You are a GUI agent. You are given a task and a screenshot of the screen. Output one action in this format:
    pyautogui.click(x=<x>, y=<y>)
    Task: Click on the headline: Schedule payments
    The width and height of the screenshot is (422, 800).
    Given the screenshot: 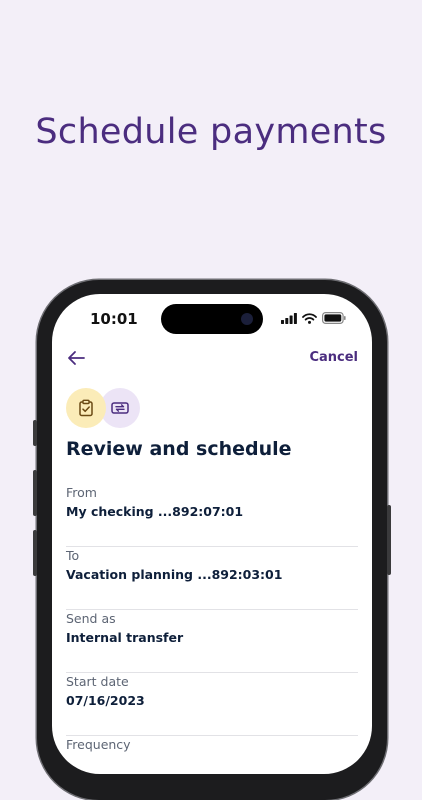 What is the action you would take?
    pyautogui.click(x=211, y=132)
    